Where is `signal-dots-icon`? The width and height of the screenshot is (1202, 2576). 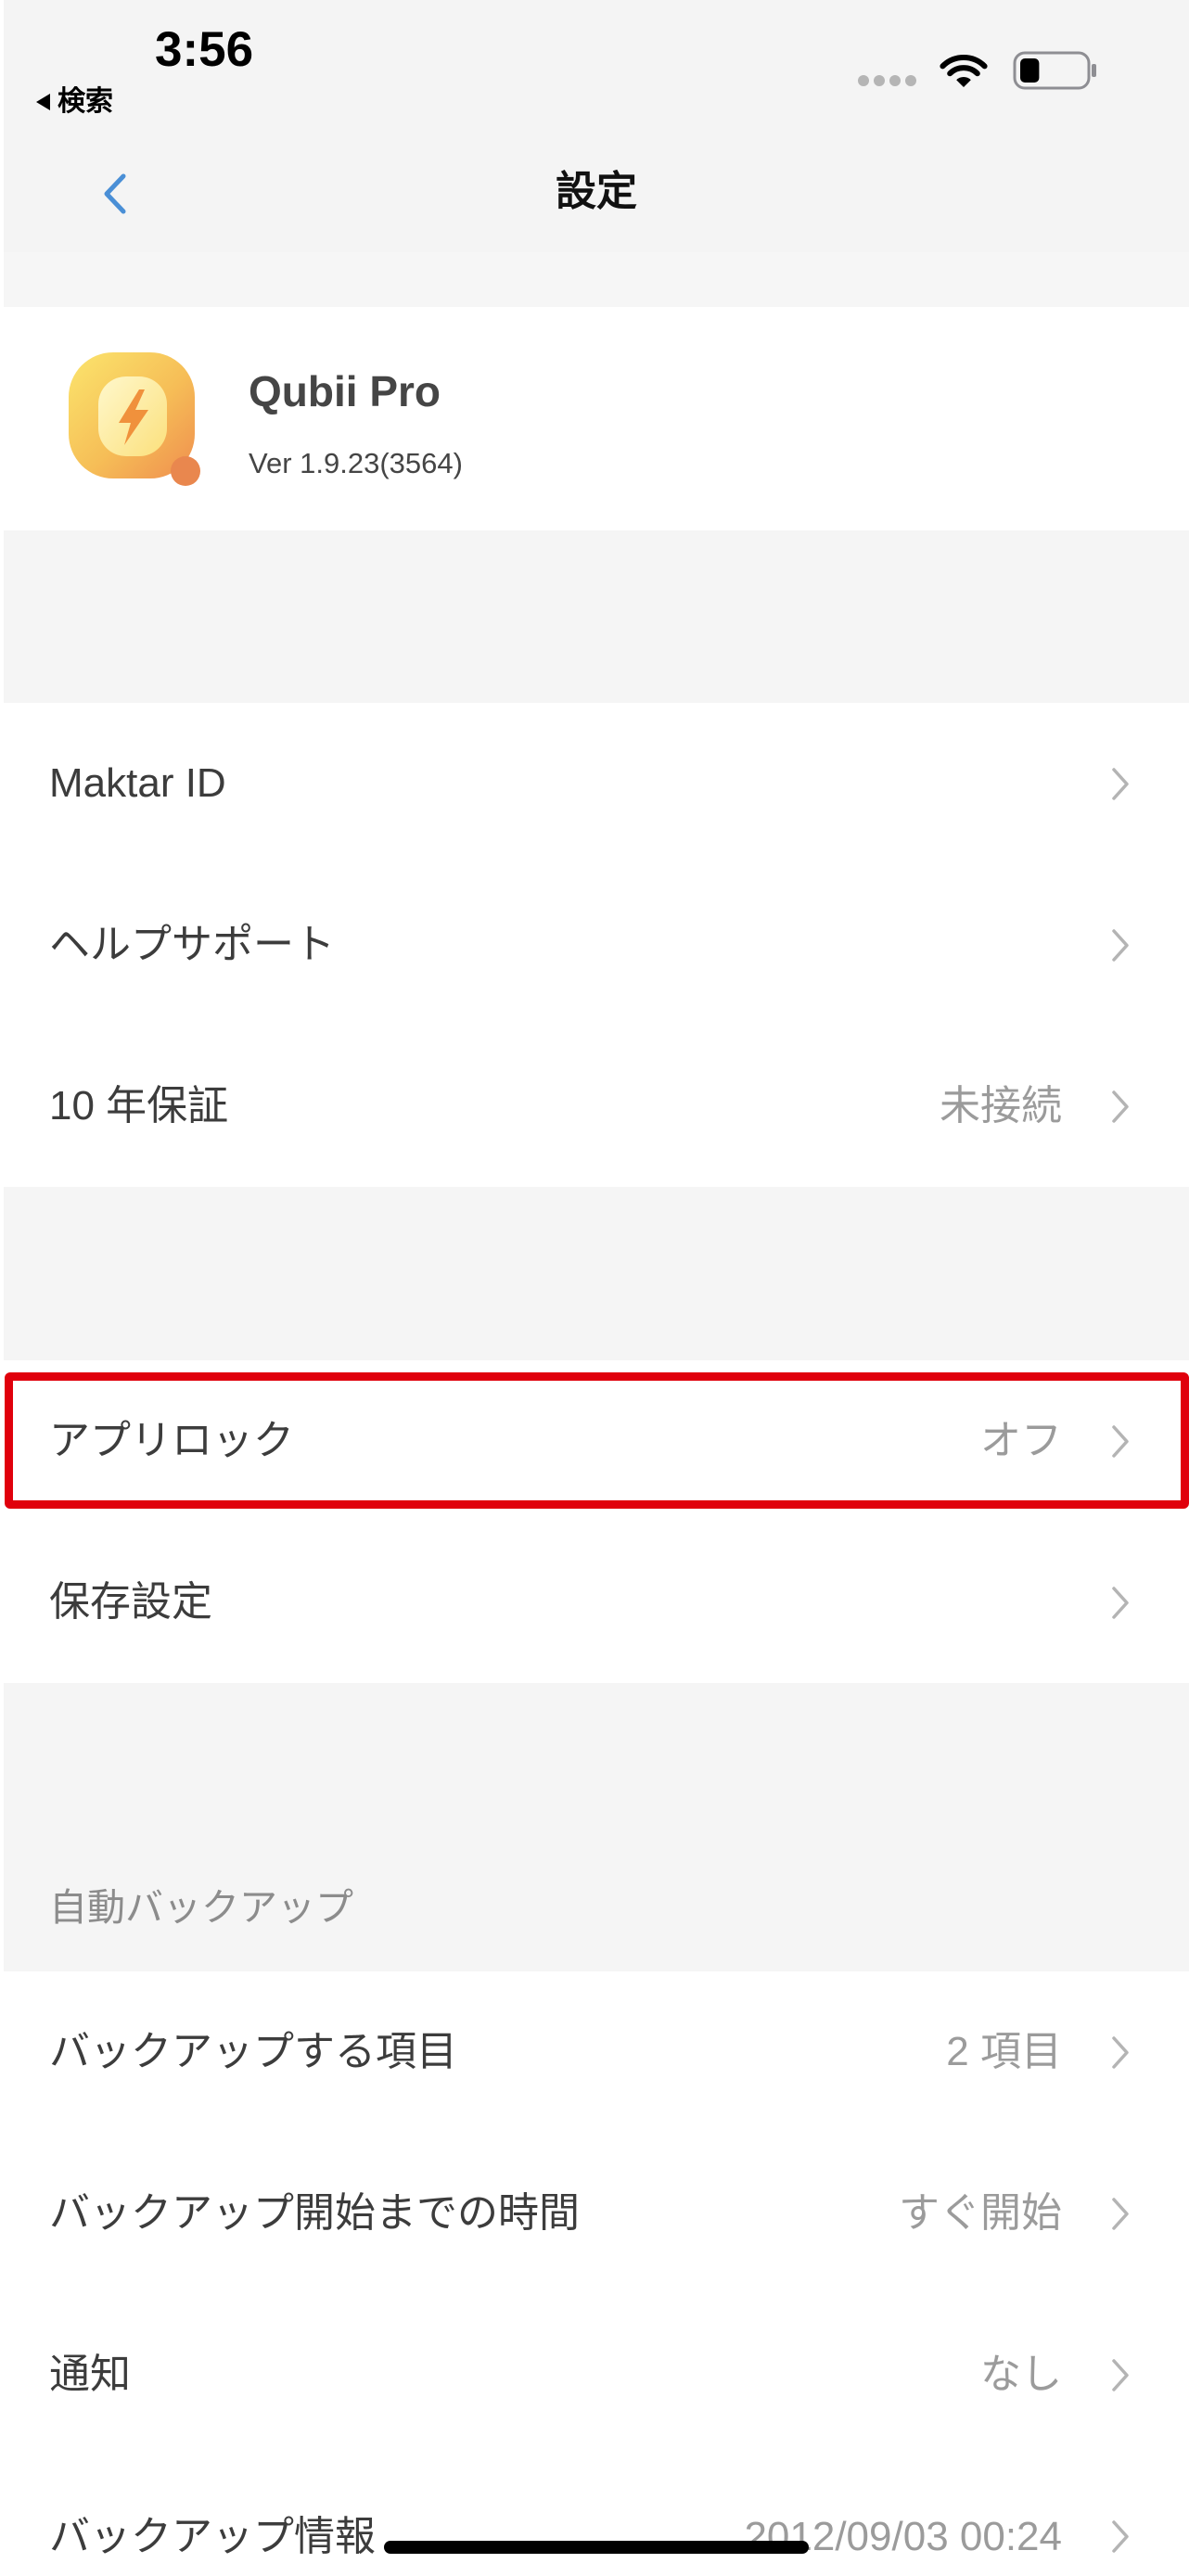
signal-dots-icon is located at coordinates (887, 80).